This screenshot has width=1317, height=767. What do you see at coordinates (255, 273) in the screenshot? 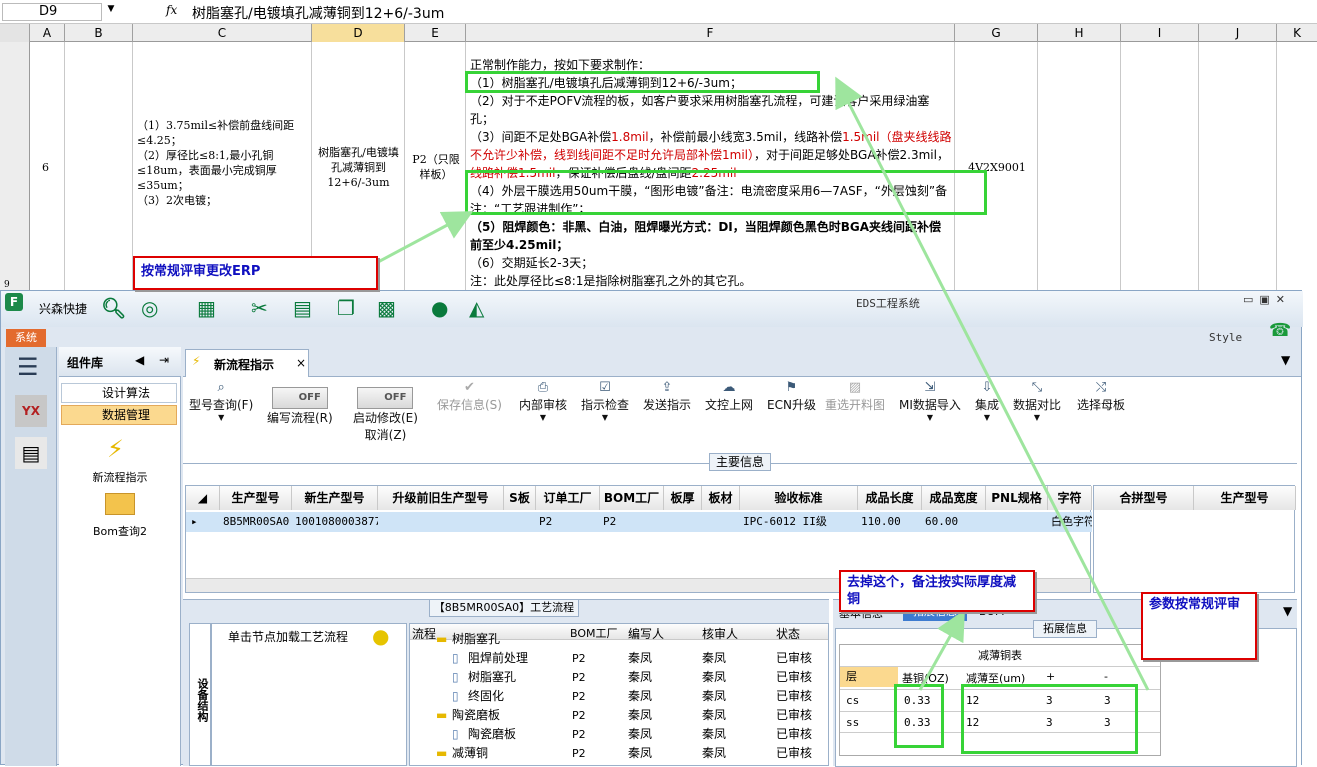
I see `callout-erp: 按常规评审更改ERP` at bounding box center [255, 273].